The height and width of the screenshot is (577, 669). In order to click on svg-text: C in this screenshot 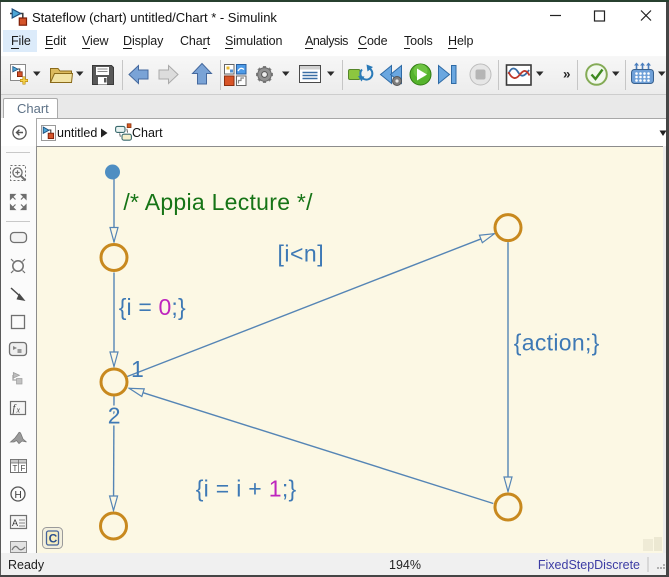, I will do `click(53, 539)`.